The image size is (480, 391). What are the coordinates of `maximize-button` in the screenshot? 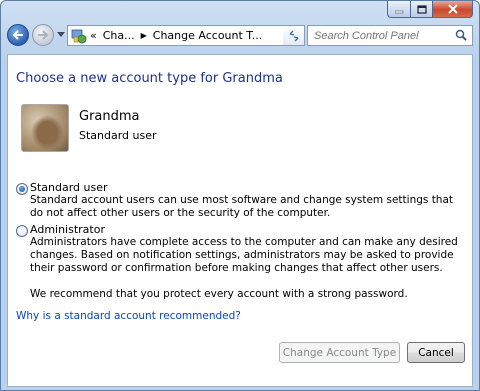 It's located at (422, 9).